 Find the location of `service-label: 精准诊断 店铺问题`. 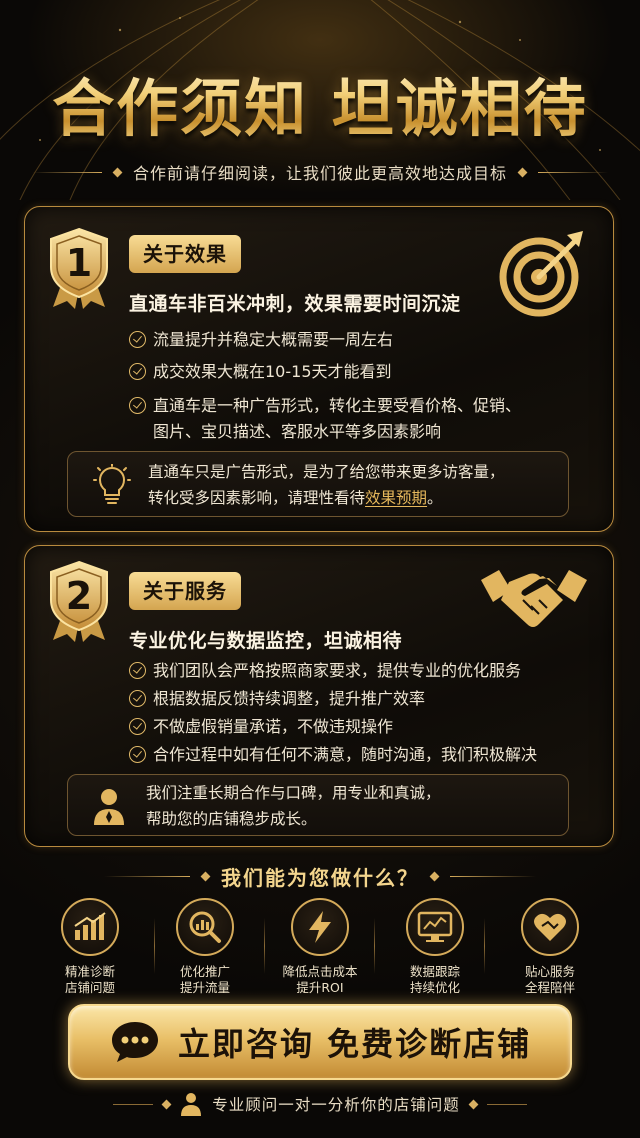

service-label: 精准诊断 店铺问题 is located at coordinates (89, 979).